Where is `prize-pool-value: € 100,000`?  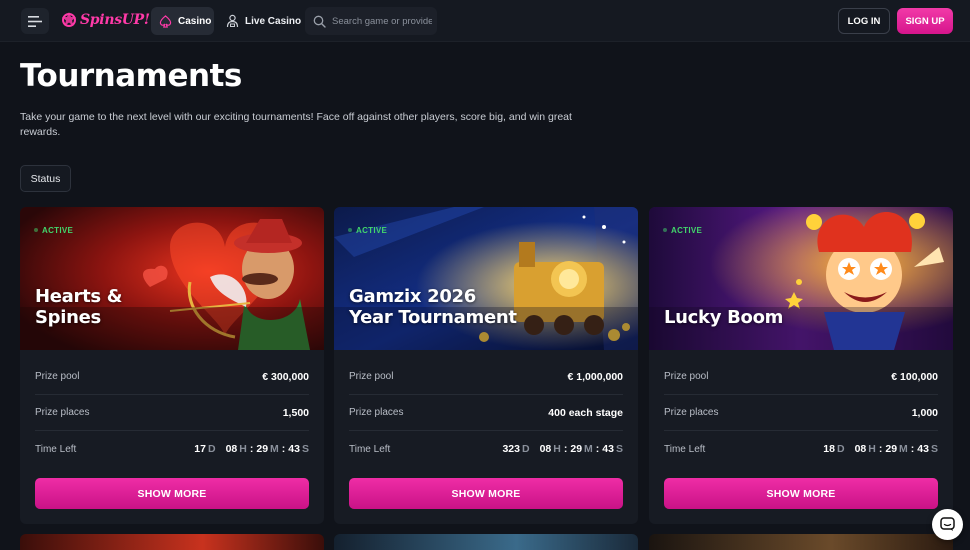 prize-pool-value: € 100,000 is located at coordinates (914, 376).